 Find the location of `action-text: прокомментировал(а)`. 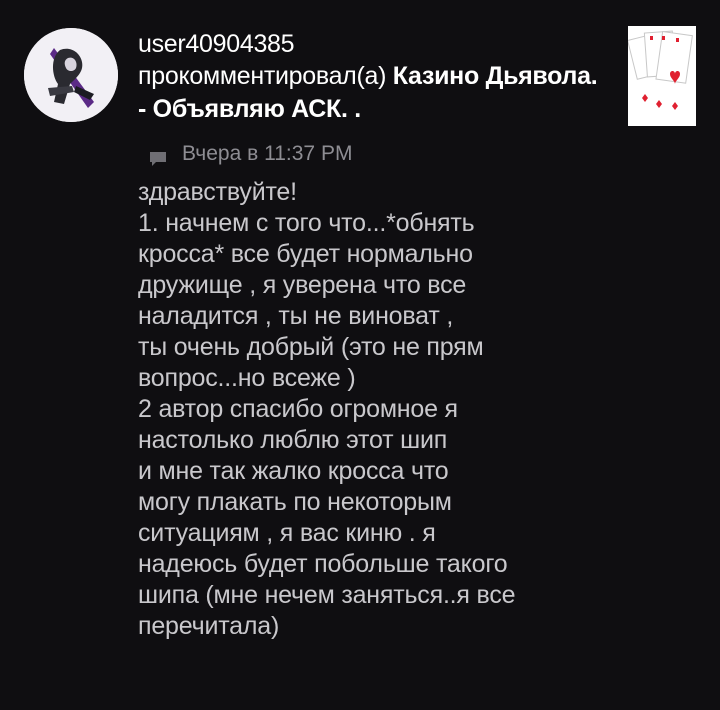

action-text: прокомментировал(а) is located at coordinates (262, 76).